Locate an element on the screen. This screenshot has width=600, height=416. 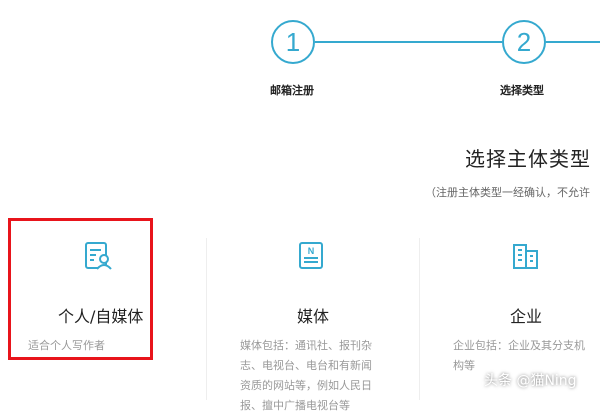
step-2-label: 选择类型 is located at coordinates (522, 90).